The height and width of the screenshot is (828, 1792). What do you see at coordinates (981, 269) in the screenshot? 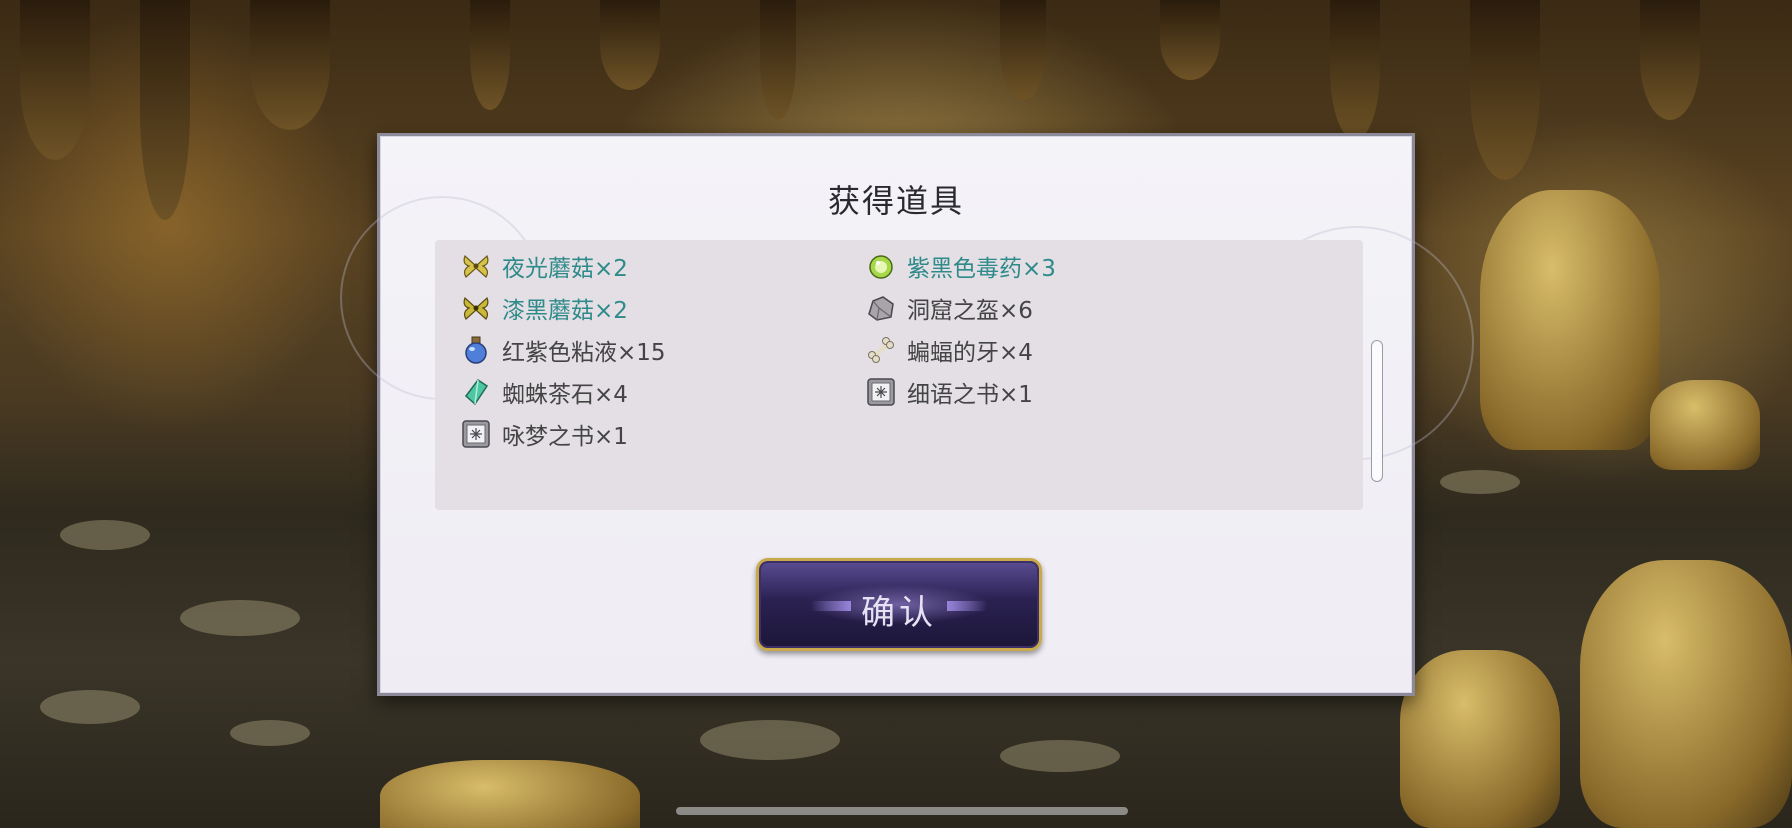
I see `item-name: 紫黑色毒药×3` at bounding box center [981, 269].